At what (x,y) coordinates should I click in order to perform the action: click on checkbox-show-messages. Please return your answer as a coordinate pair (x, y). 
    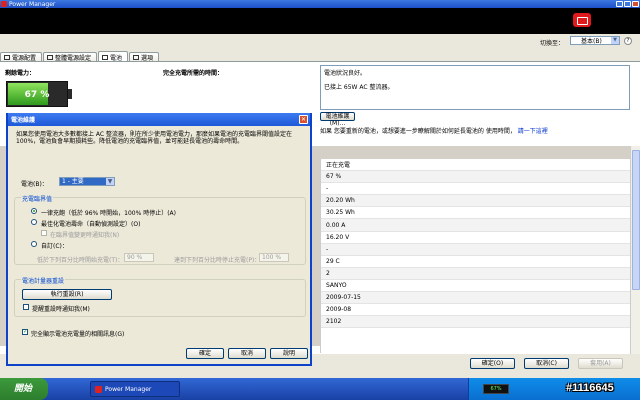
    Looking at the image, I should click on (25, 331).